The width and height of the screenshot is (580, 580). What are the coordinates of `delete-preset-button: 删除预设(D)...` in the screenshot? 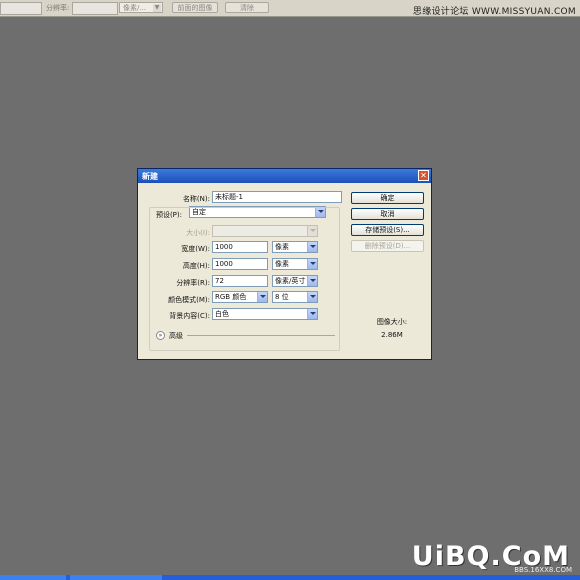 It's located at (387, 246).